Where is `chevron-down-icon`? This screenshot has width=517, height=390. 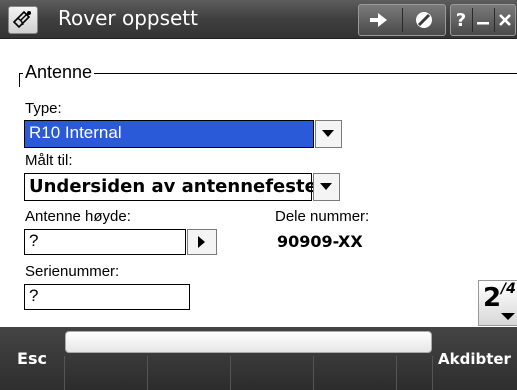
chevron-down-icon is located at coordinates (508, 316).